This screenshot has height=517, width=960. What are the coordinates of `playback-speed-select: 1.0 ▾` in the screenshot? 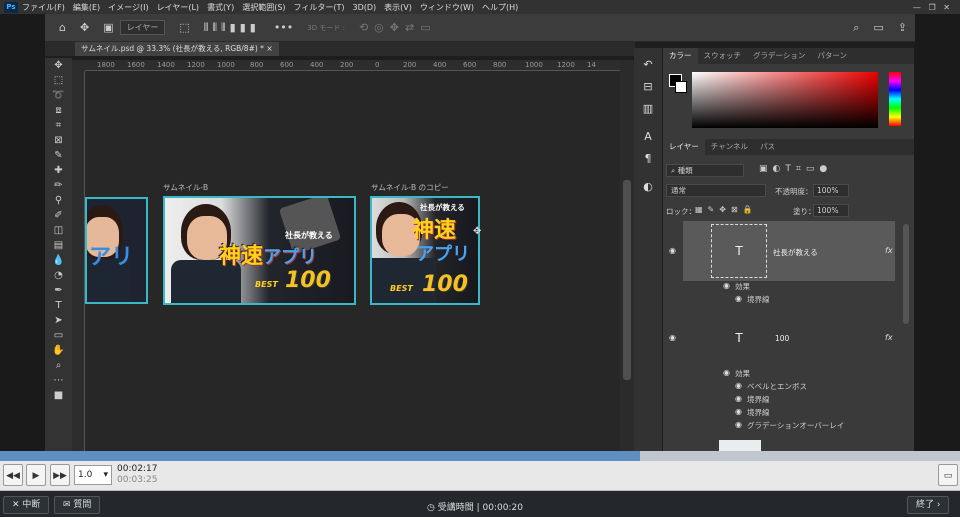 It's located at (93, 475).